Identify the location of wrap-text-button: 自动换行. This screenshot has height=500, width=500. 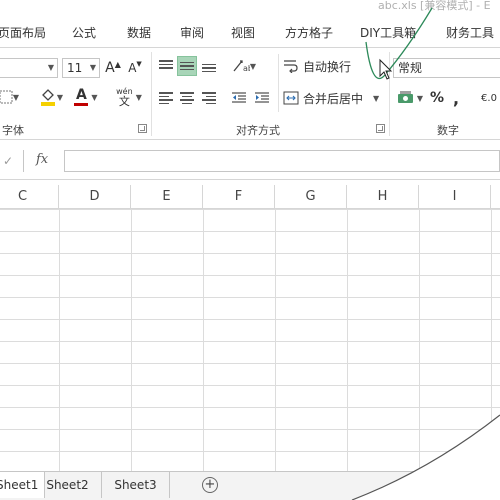
(319, 66).